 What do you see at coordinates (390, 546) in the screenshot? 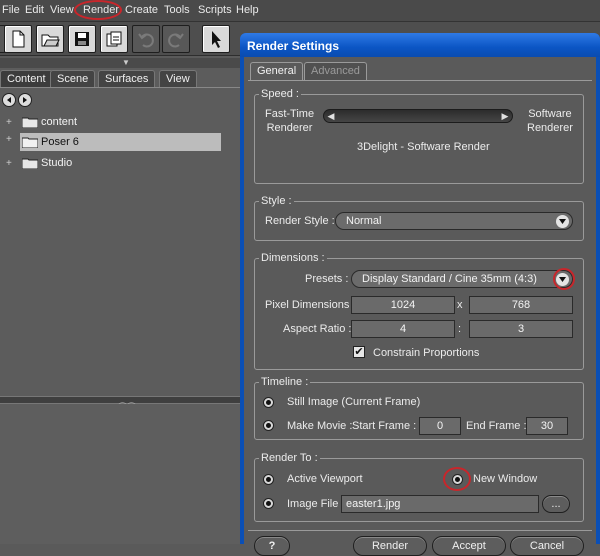
I see `render-button: Render` at bounding box center [390, 546].